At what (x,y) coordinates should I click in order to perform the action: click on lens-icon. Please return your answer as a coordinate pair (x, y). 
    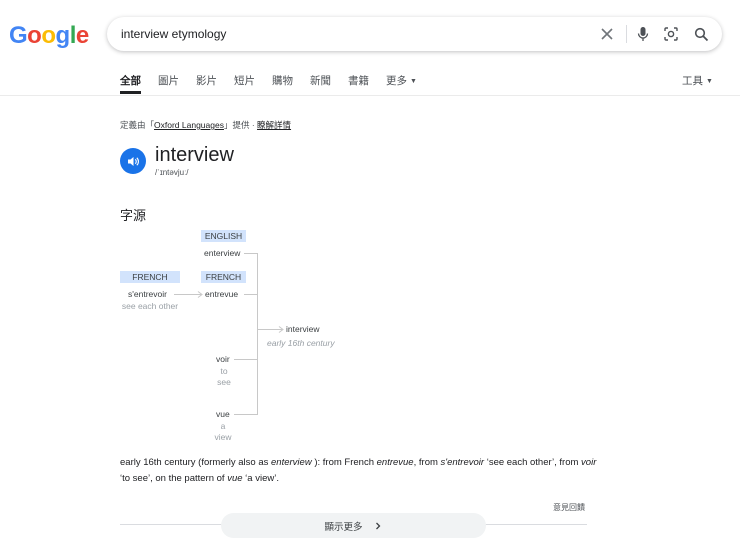
    Looking at the image, I should click on (671, 34).